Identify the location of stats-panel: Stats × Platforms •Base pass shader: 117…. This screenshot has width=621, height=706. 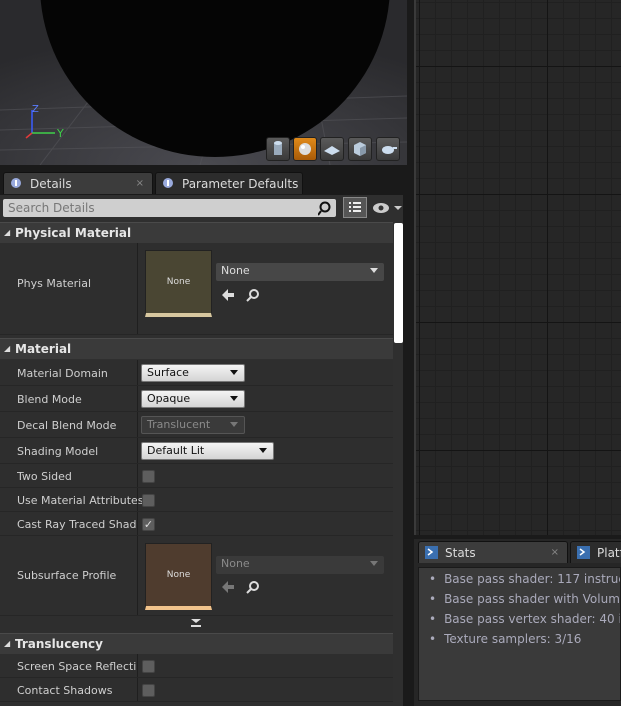
(517, 622).